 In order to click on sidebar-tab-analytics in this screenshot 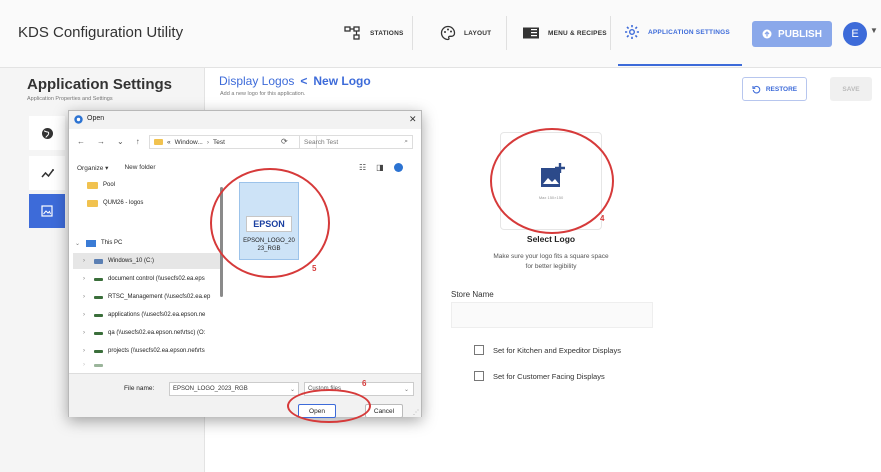, I will do `click(47, 173)`.